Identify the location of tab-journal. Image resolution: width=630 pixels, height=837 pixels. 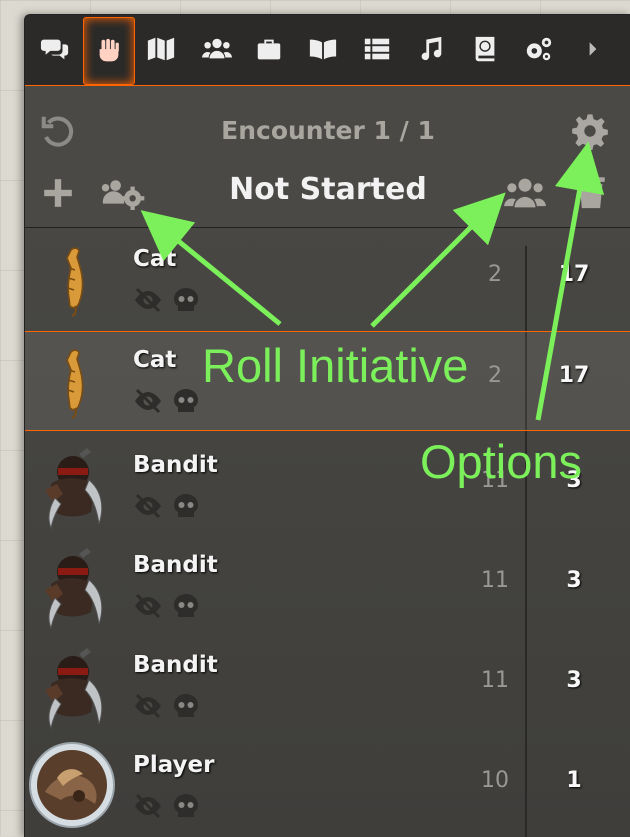
(323, 49).